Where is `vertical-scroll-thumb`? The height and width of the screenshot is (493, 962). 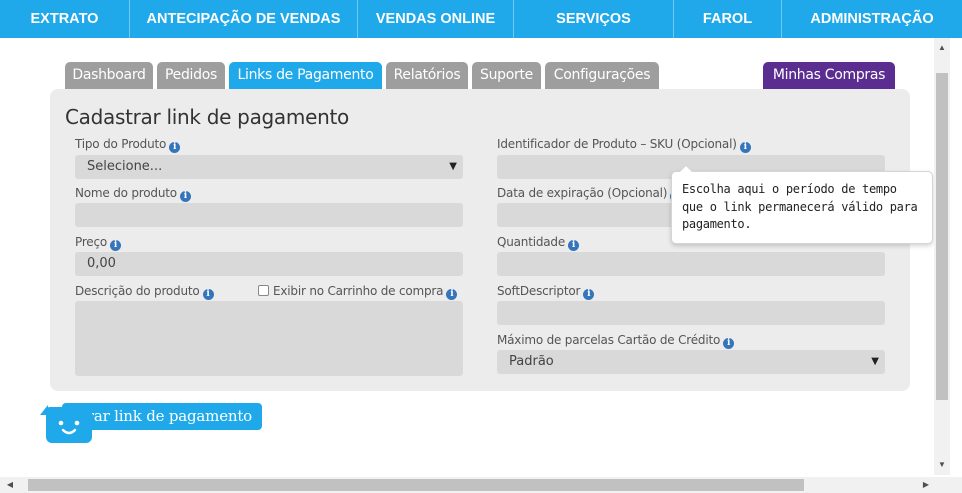 vertical-scroll-thumb is located at coordinates (942, 236).